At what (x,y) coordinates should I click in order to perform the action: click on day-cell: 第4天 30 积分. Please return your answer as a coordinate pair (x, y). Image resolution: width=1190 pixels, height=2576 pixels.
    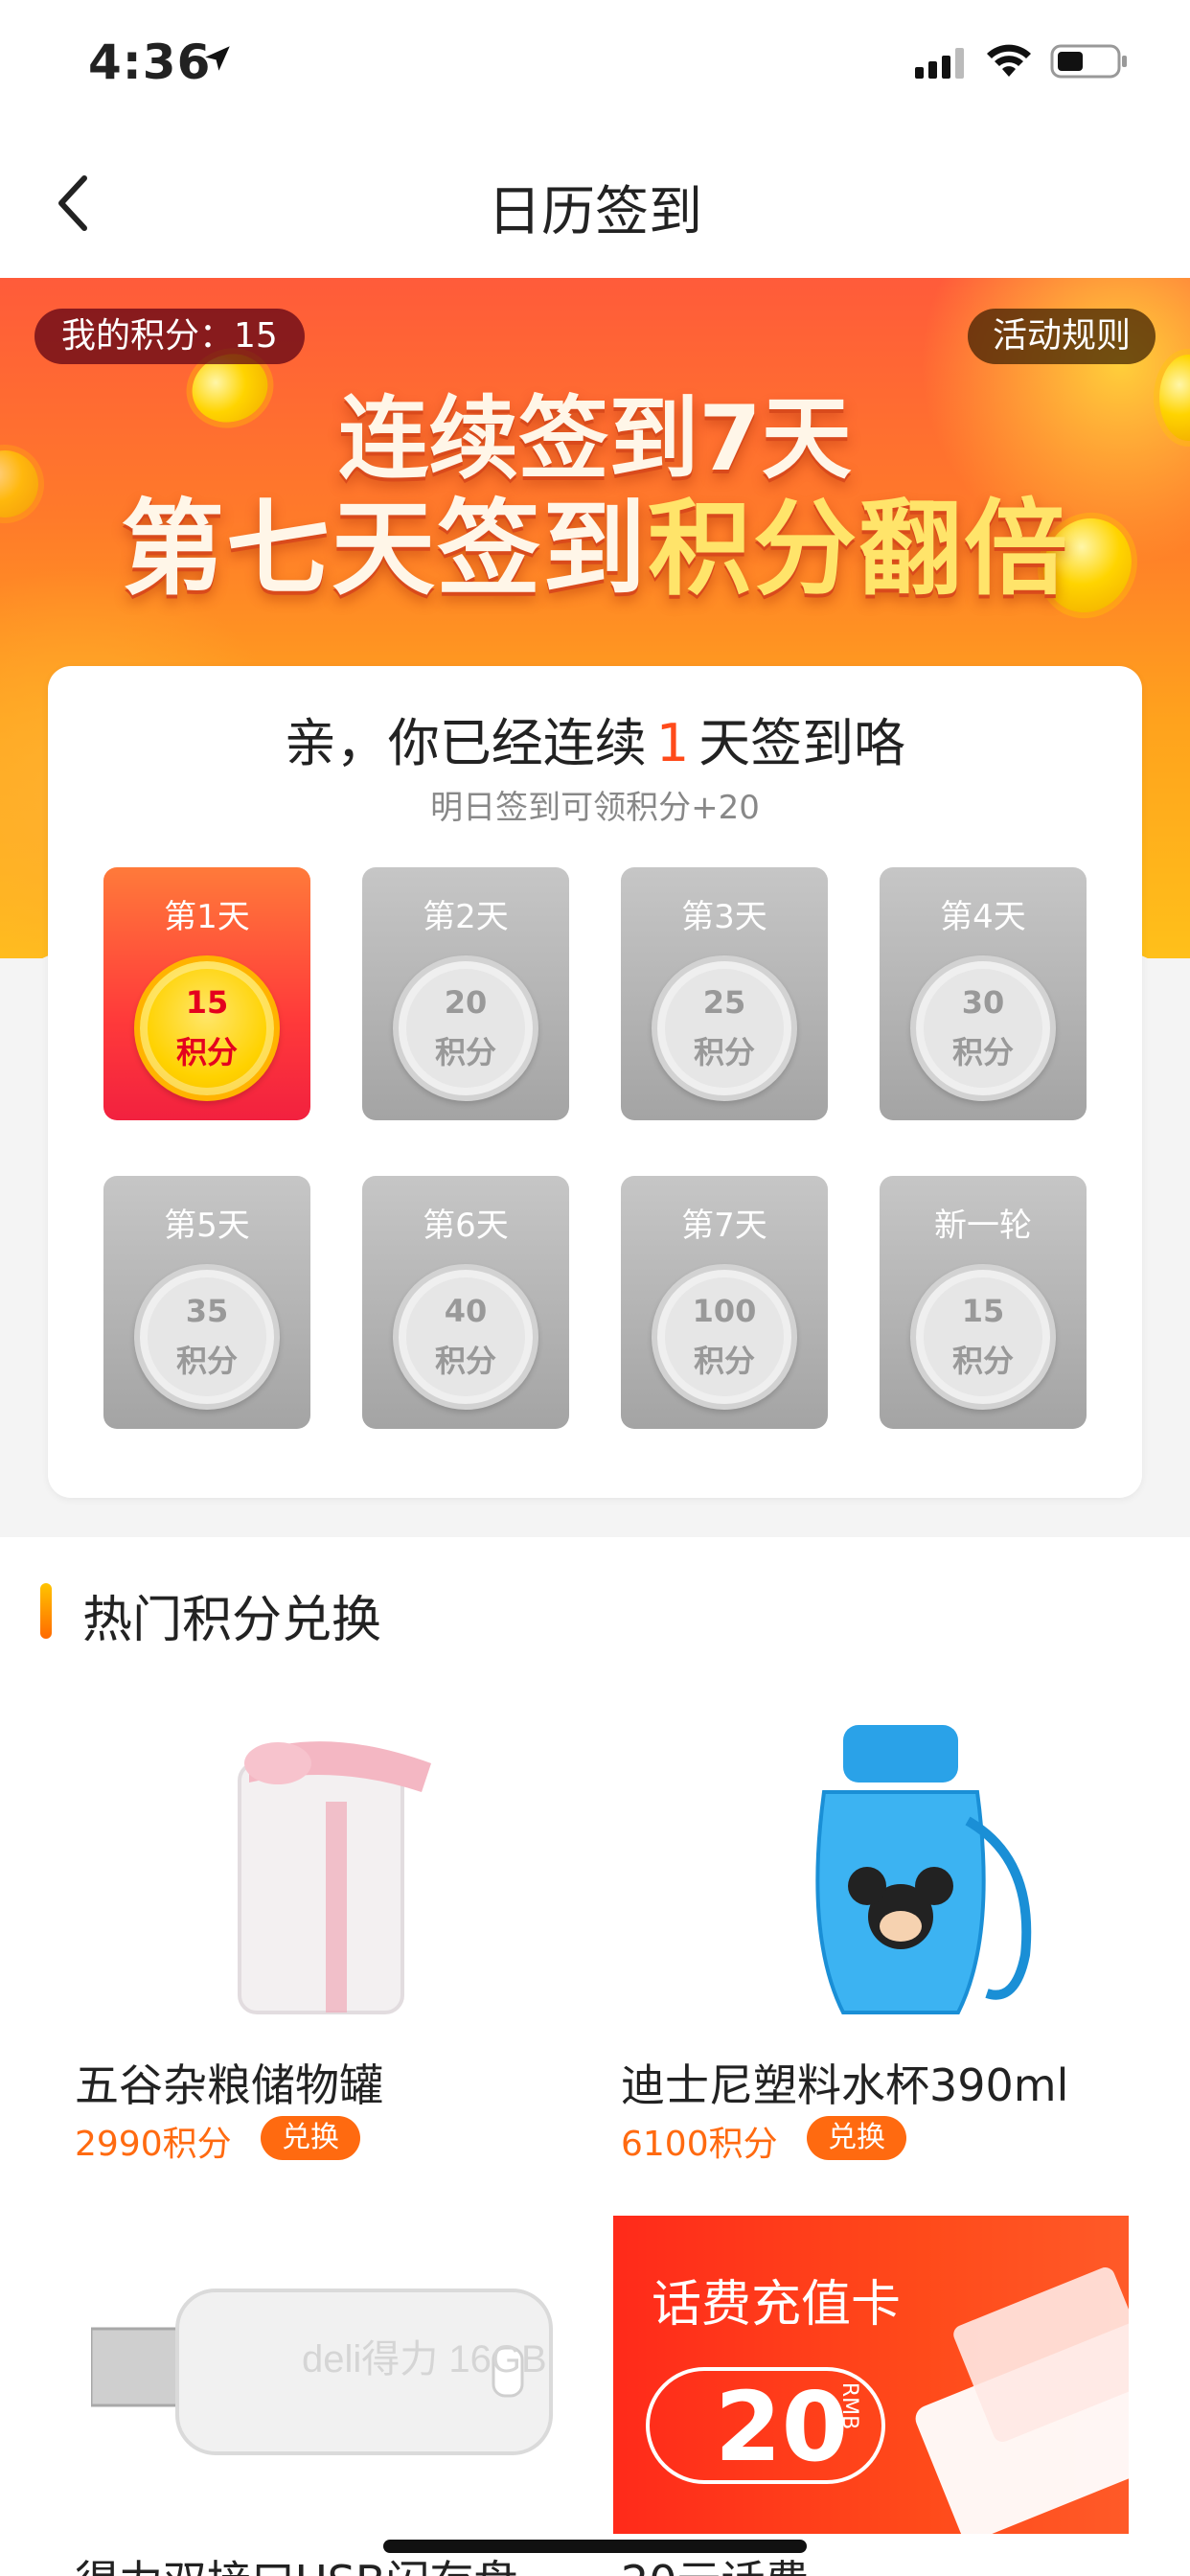
    Looking at the image, I should click on (984, 993).